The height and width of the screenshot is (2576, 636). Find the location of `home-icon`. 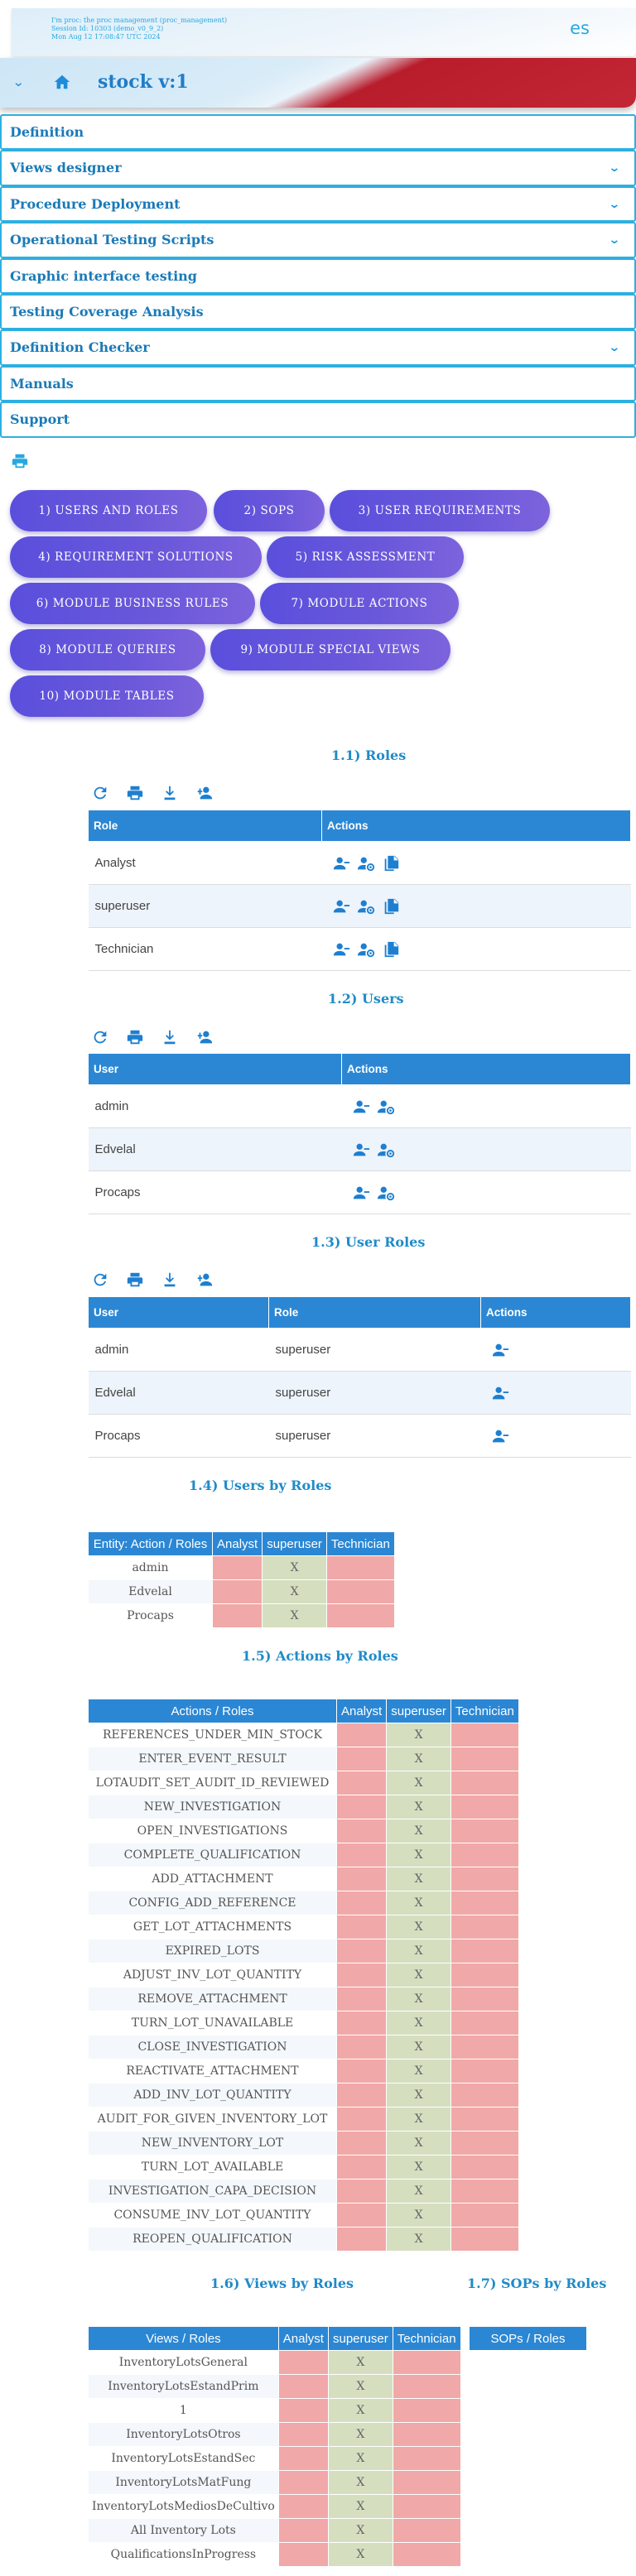

home-icon is located at coordinates (62, 82).